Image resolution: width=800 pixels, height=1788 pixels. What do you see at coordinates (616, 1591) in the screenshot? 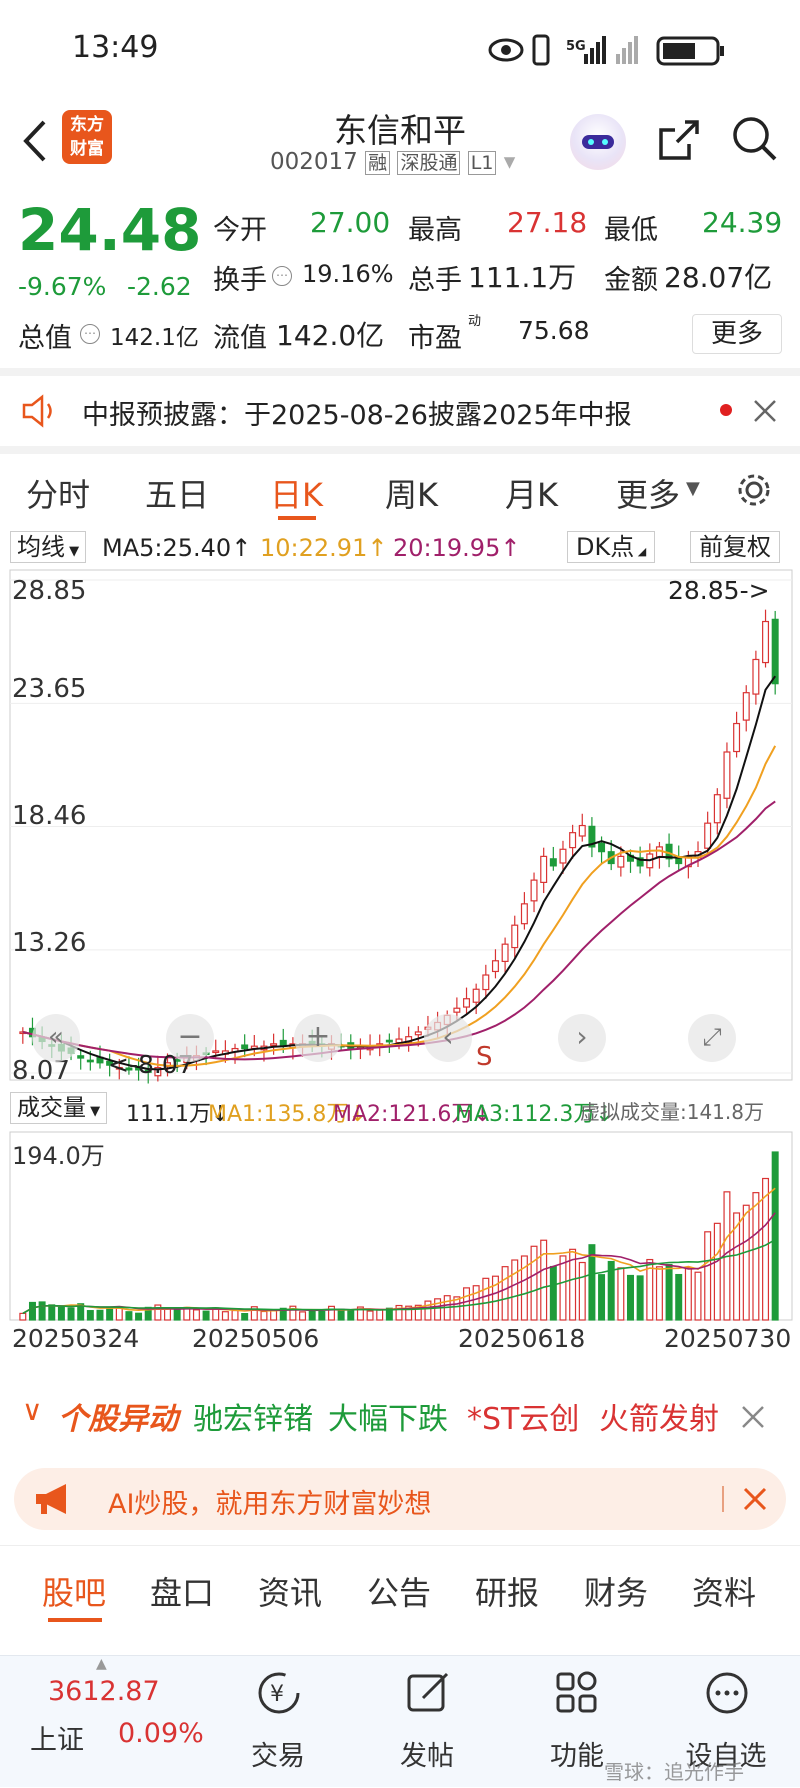
I see `tab-finance: 财务` at bounding box center [616, 1591].